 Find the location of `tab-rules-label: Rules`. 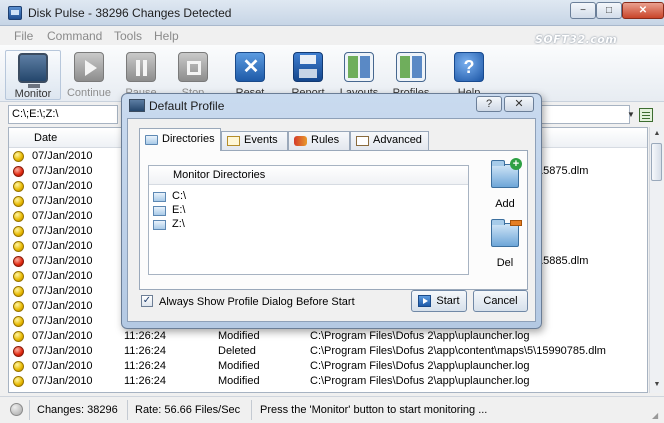

tab-rules-label: Rules is located at coordinates (325, 140).